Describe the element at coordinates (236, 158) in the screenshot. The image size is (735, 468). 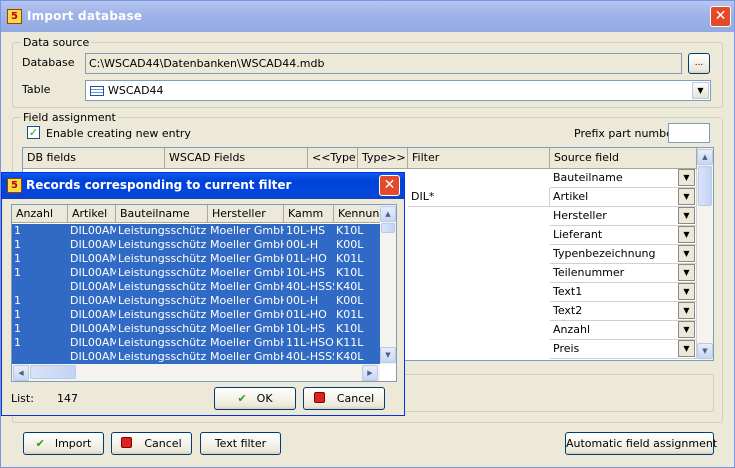
I see `grid-header-wscad-fields: WSCAD Fields` at that location.